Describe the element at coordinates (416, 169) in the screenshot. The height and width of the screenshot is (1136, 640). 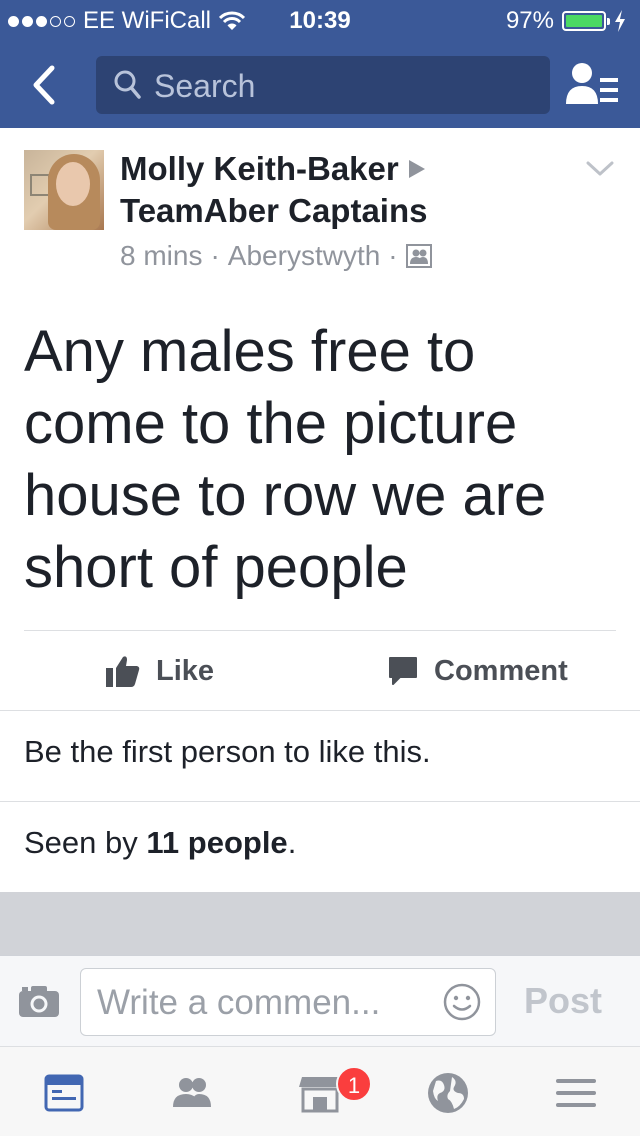
I see `arrow-right-icon` at that location.